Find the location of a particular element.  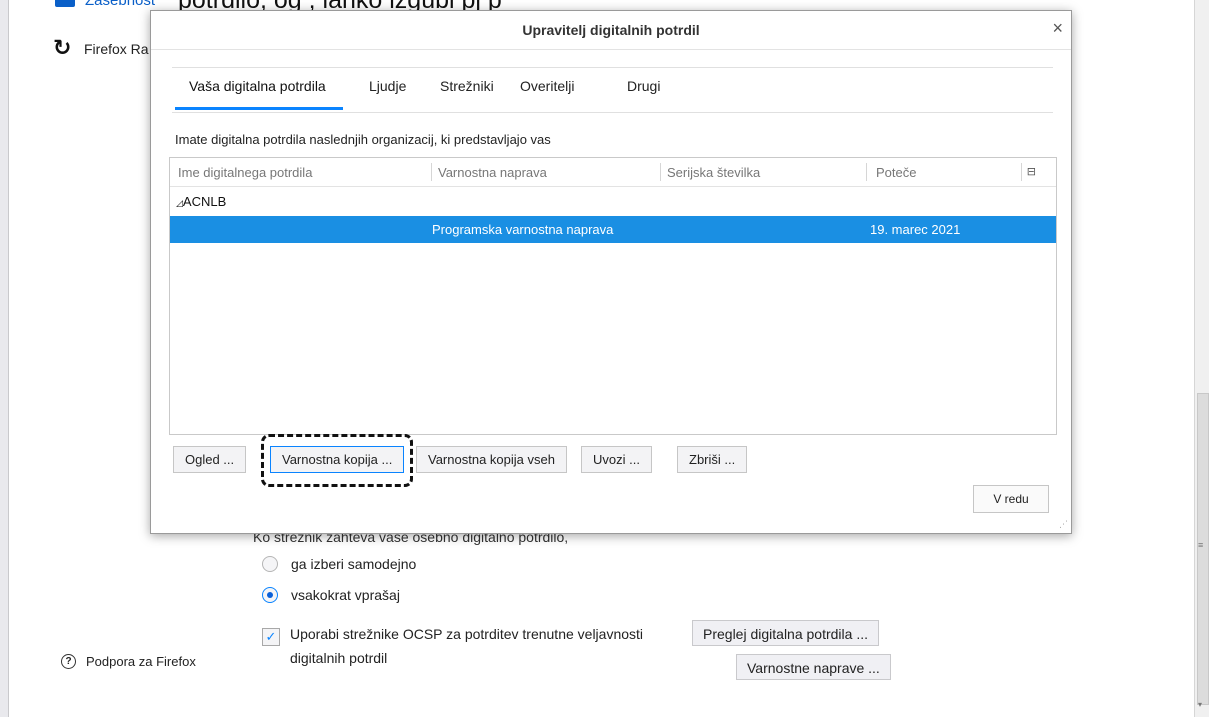

ocsp-checkbox: ✓ is located at coordinates (271, 637).